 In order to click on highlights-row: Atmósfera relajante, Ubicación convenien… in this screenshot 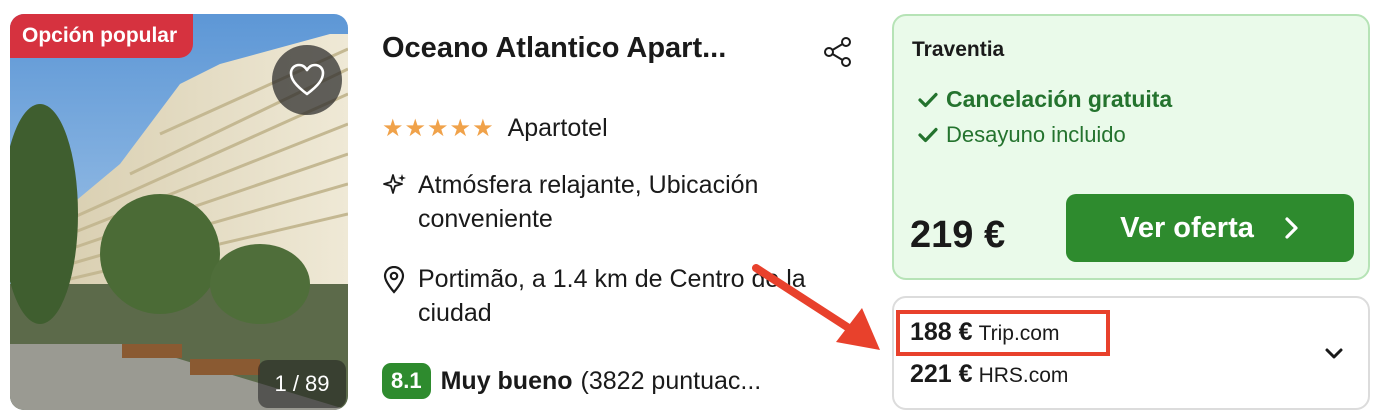, I will do `click(622, 202)`.